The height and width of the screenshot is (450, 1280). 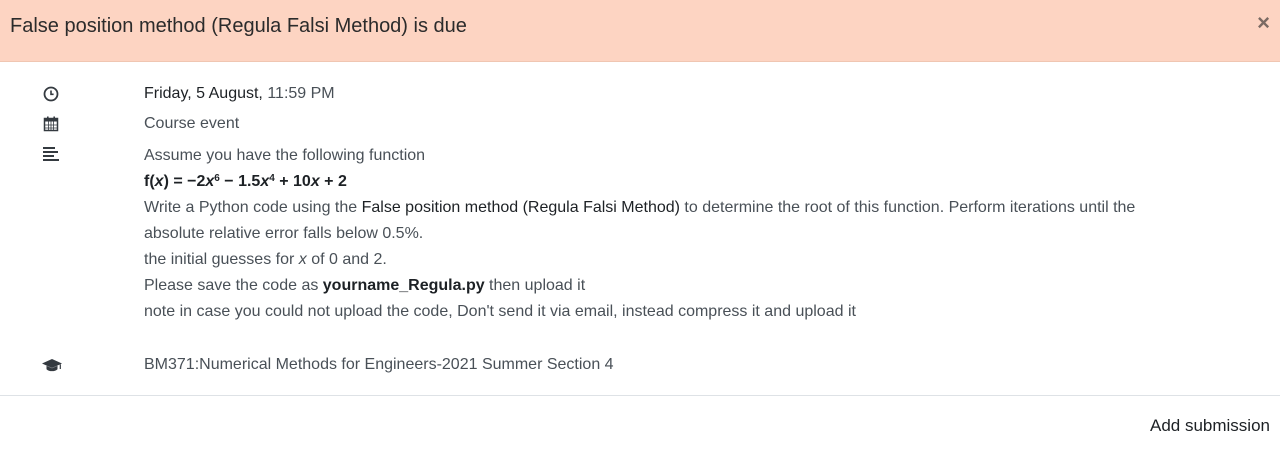 I want to click on footer-divider, so click(x=640, y=395).